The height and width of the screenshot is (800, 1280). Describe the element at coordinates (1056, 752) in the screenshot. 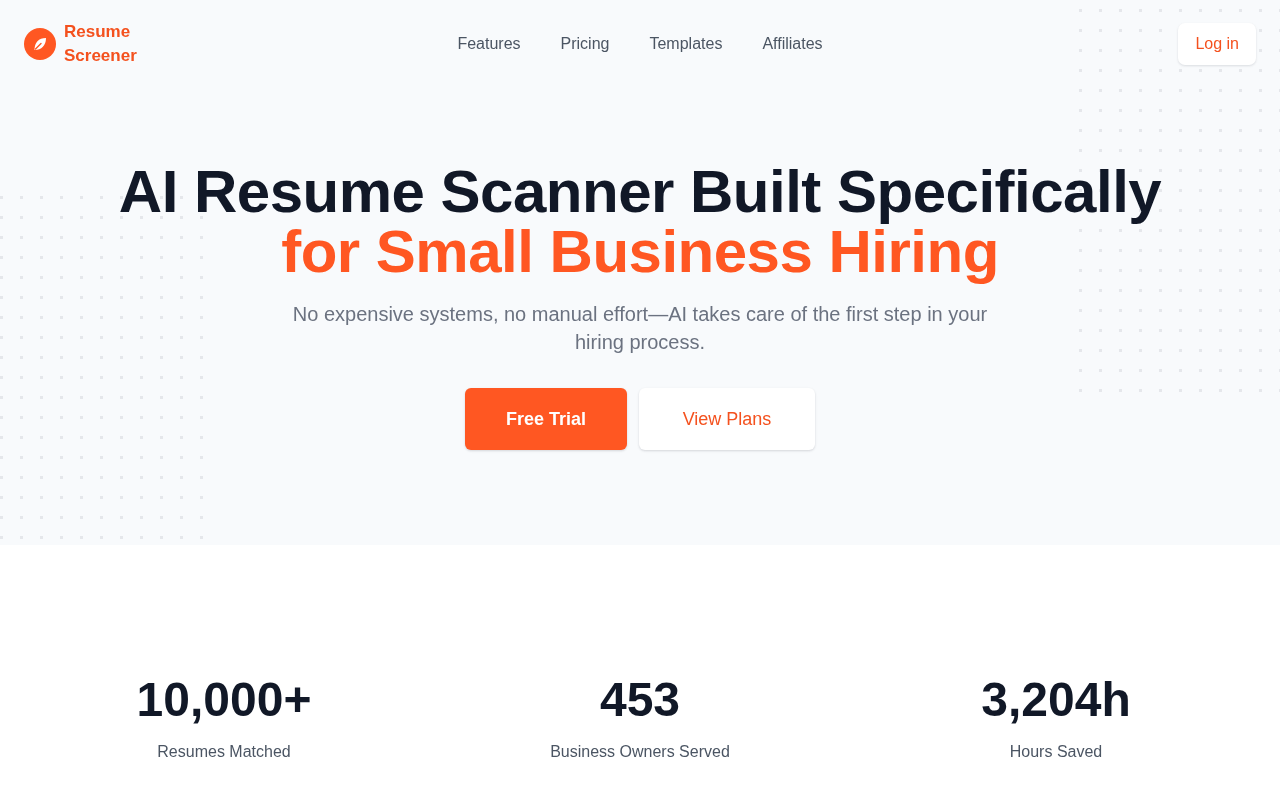

I see `stat-label: Hours Saved` at that location.